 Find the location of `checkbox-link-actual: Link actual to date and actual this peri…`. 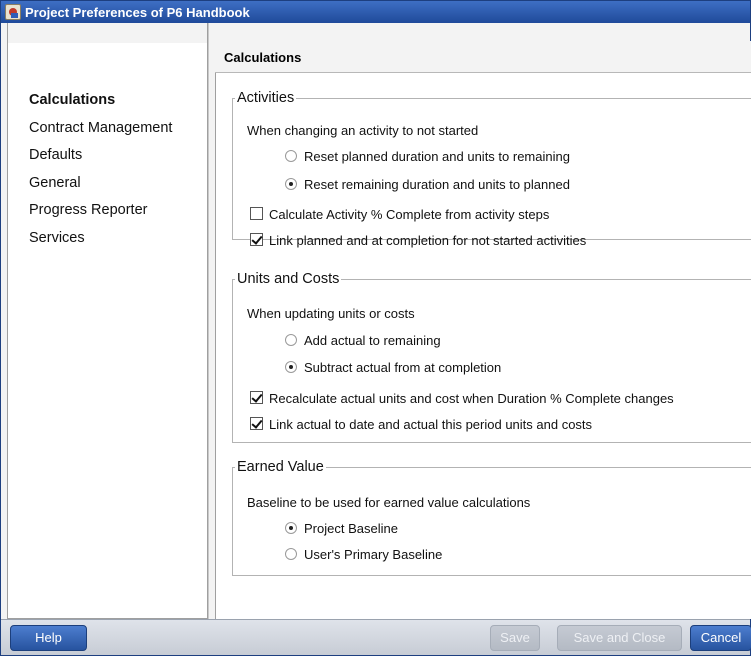

checkbox-link-actual: Link actual to date and actual this peri… is located at coordinates (421, 424).